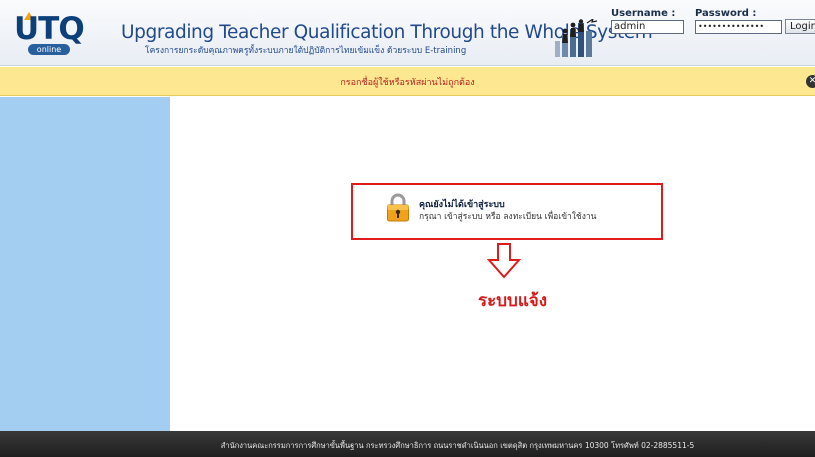 The width and height of the screenshot is (815, 457). I want to click on lock-icon, so click(398, 207).